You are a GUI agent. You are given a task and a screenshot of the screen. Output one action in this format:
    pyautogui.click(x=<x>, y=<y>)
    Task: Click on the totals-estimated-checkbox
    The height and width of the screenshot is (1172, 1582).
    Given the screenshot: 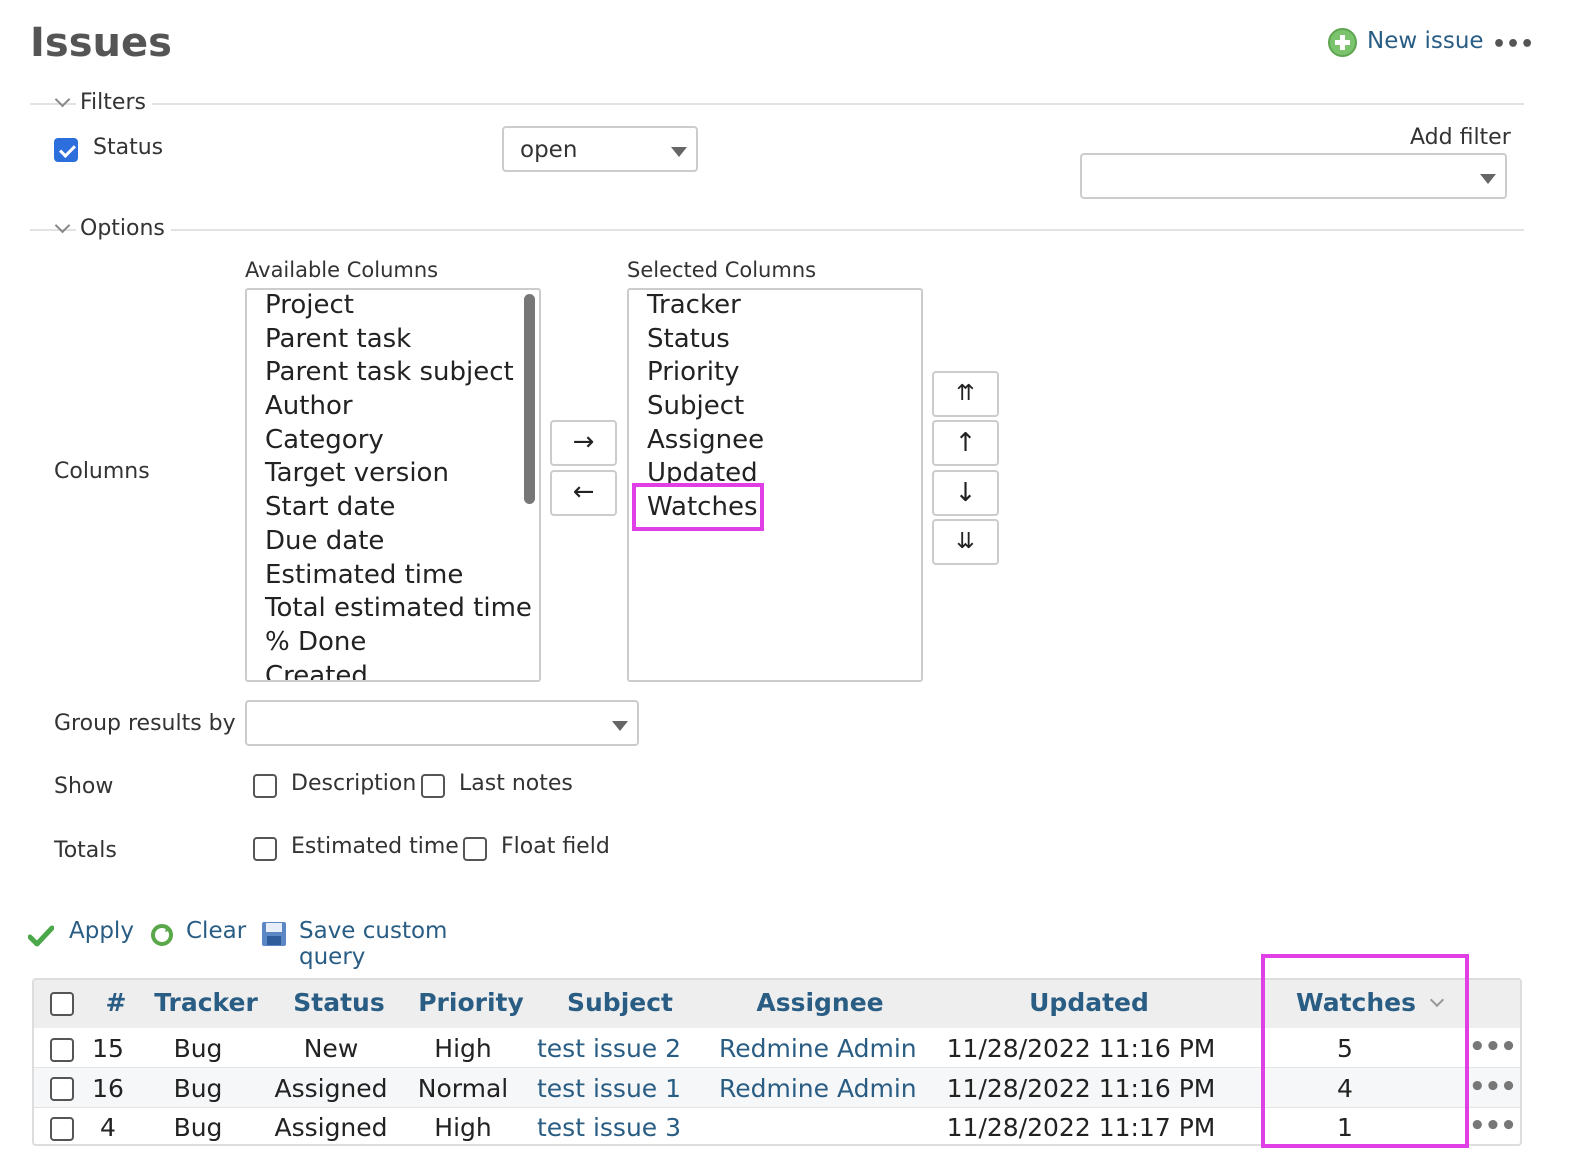 What is the action you would take?
    pyautogui.click(x=265, y=849)
    